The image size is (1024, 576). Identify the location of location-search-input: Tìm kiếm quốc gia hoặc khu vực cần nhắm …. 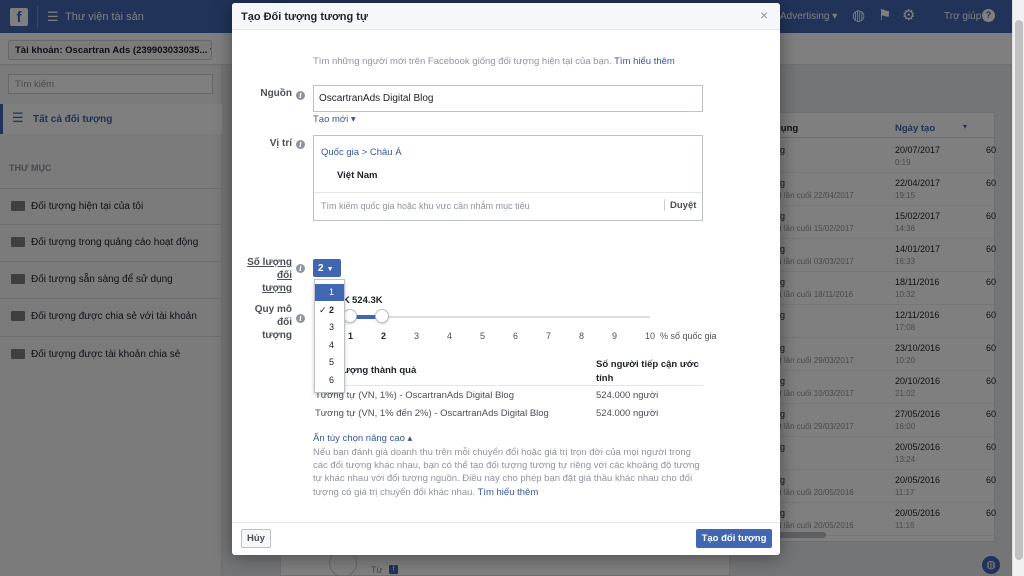
(425, 206).